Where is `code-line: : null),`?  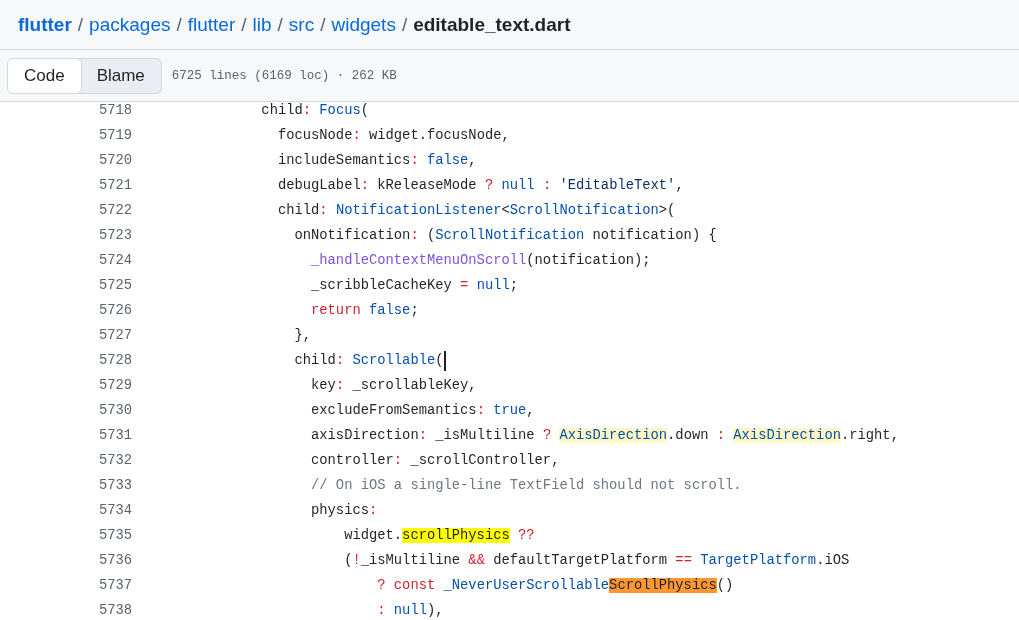 code-line: : null), is located at coordinates (410, 610).